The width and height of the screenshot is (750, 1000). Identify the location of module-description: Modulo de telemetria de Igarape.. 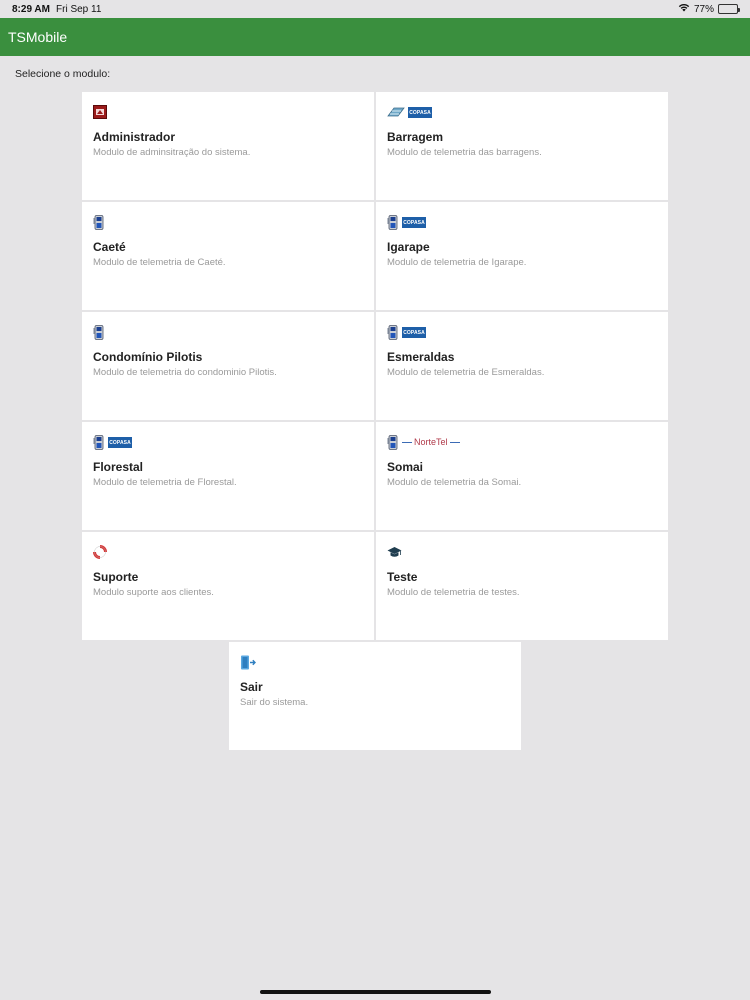
(457, 262).